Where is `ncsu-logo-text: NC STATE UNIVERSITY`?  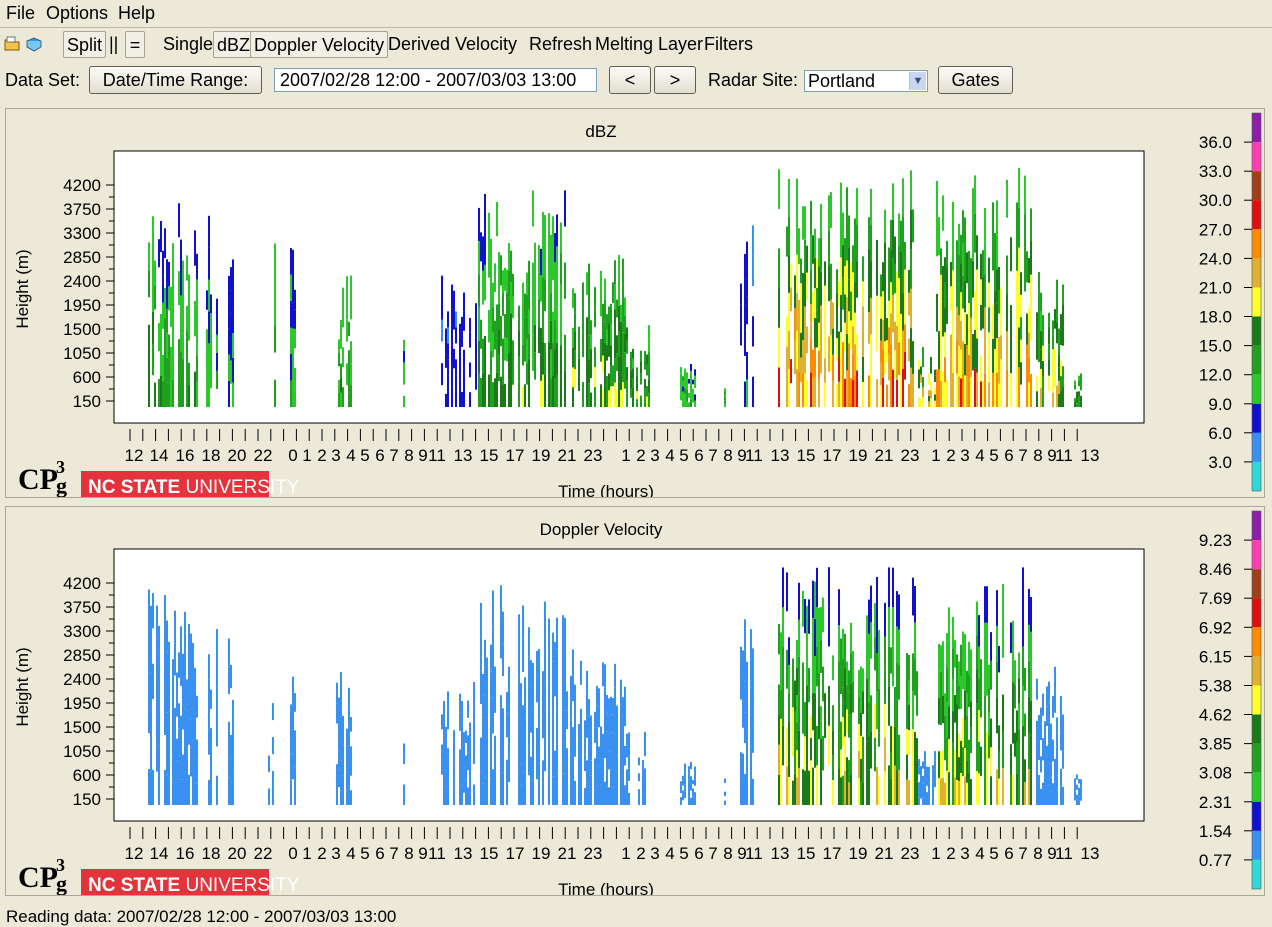
ncsu-logo-text: NC STATE UNIVERSITY is located at coordinates (194, 487).